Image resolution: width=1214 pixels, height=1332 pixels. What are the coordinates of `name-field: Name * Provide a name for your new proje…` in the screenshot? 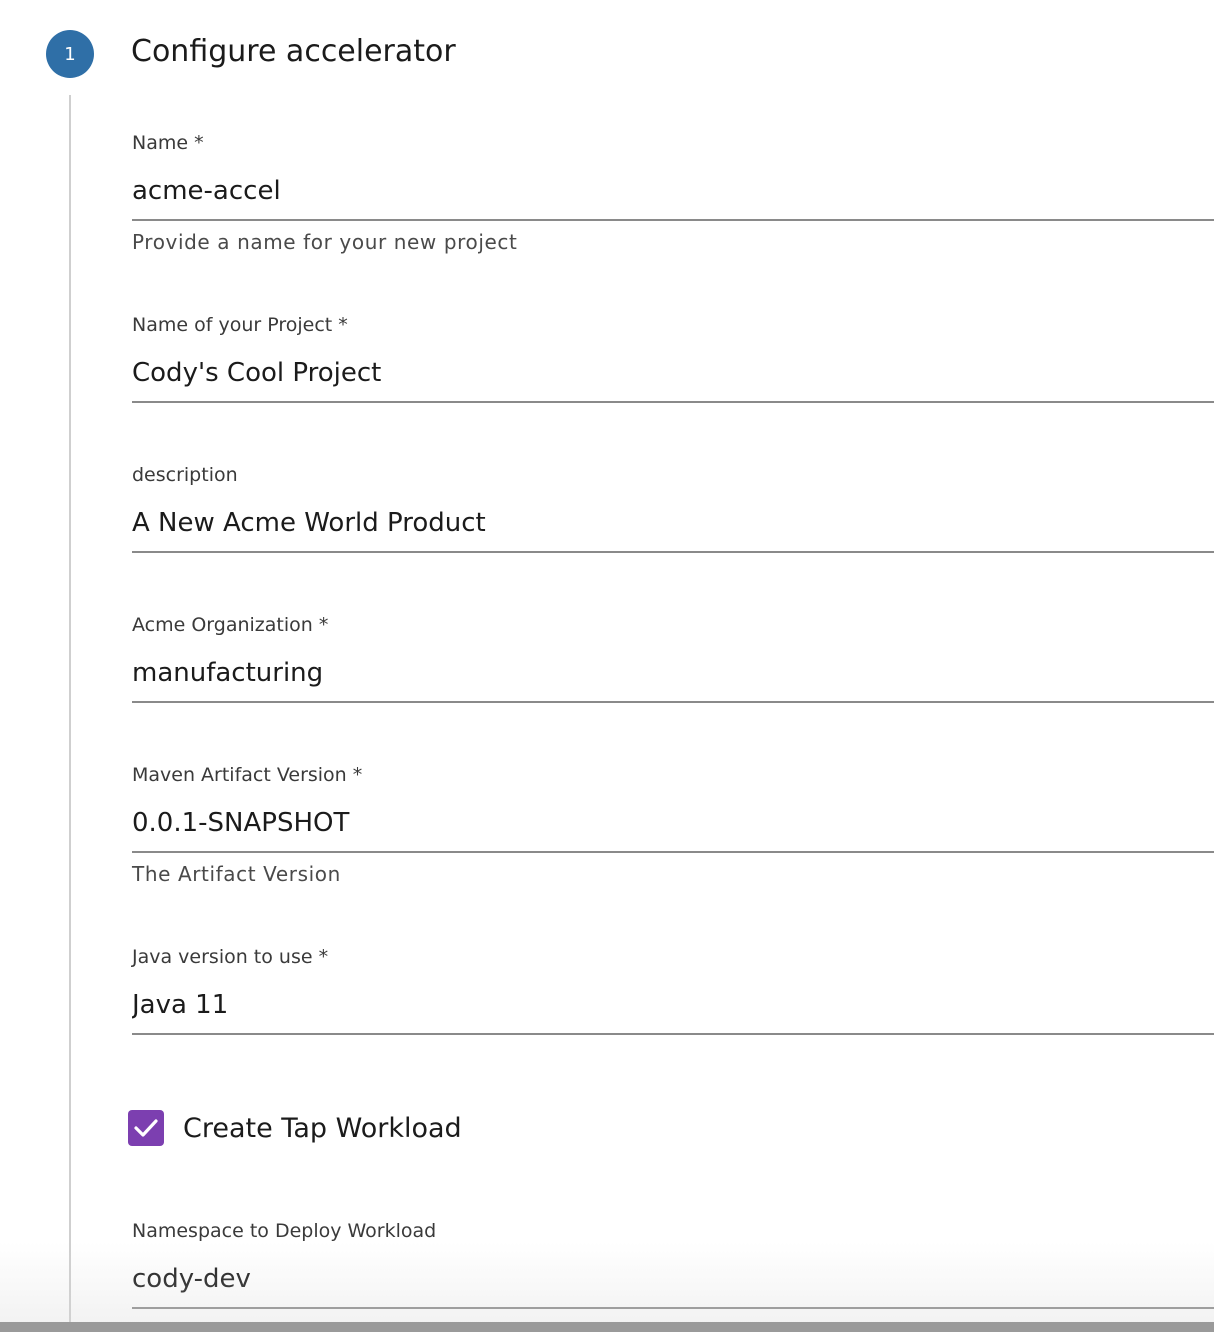 It's located at (673, 196).